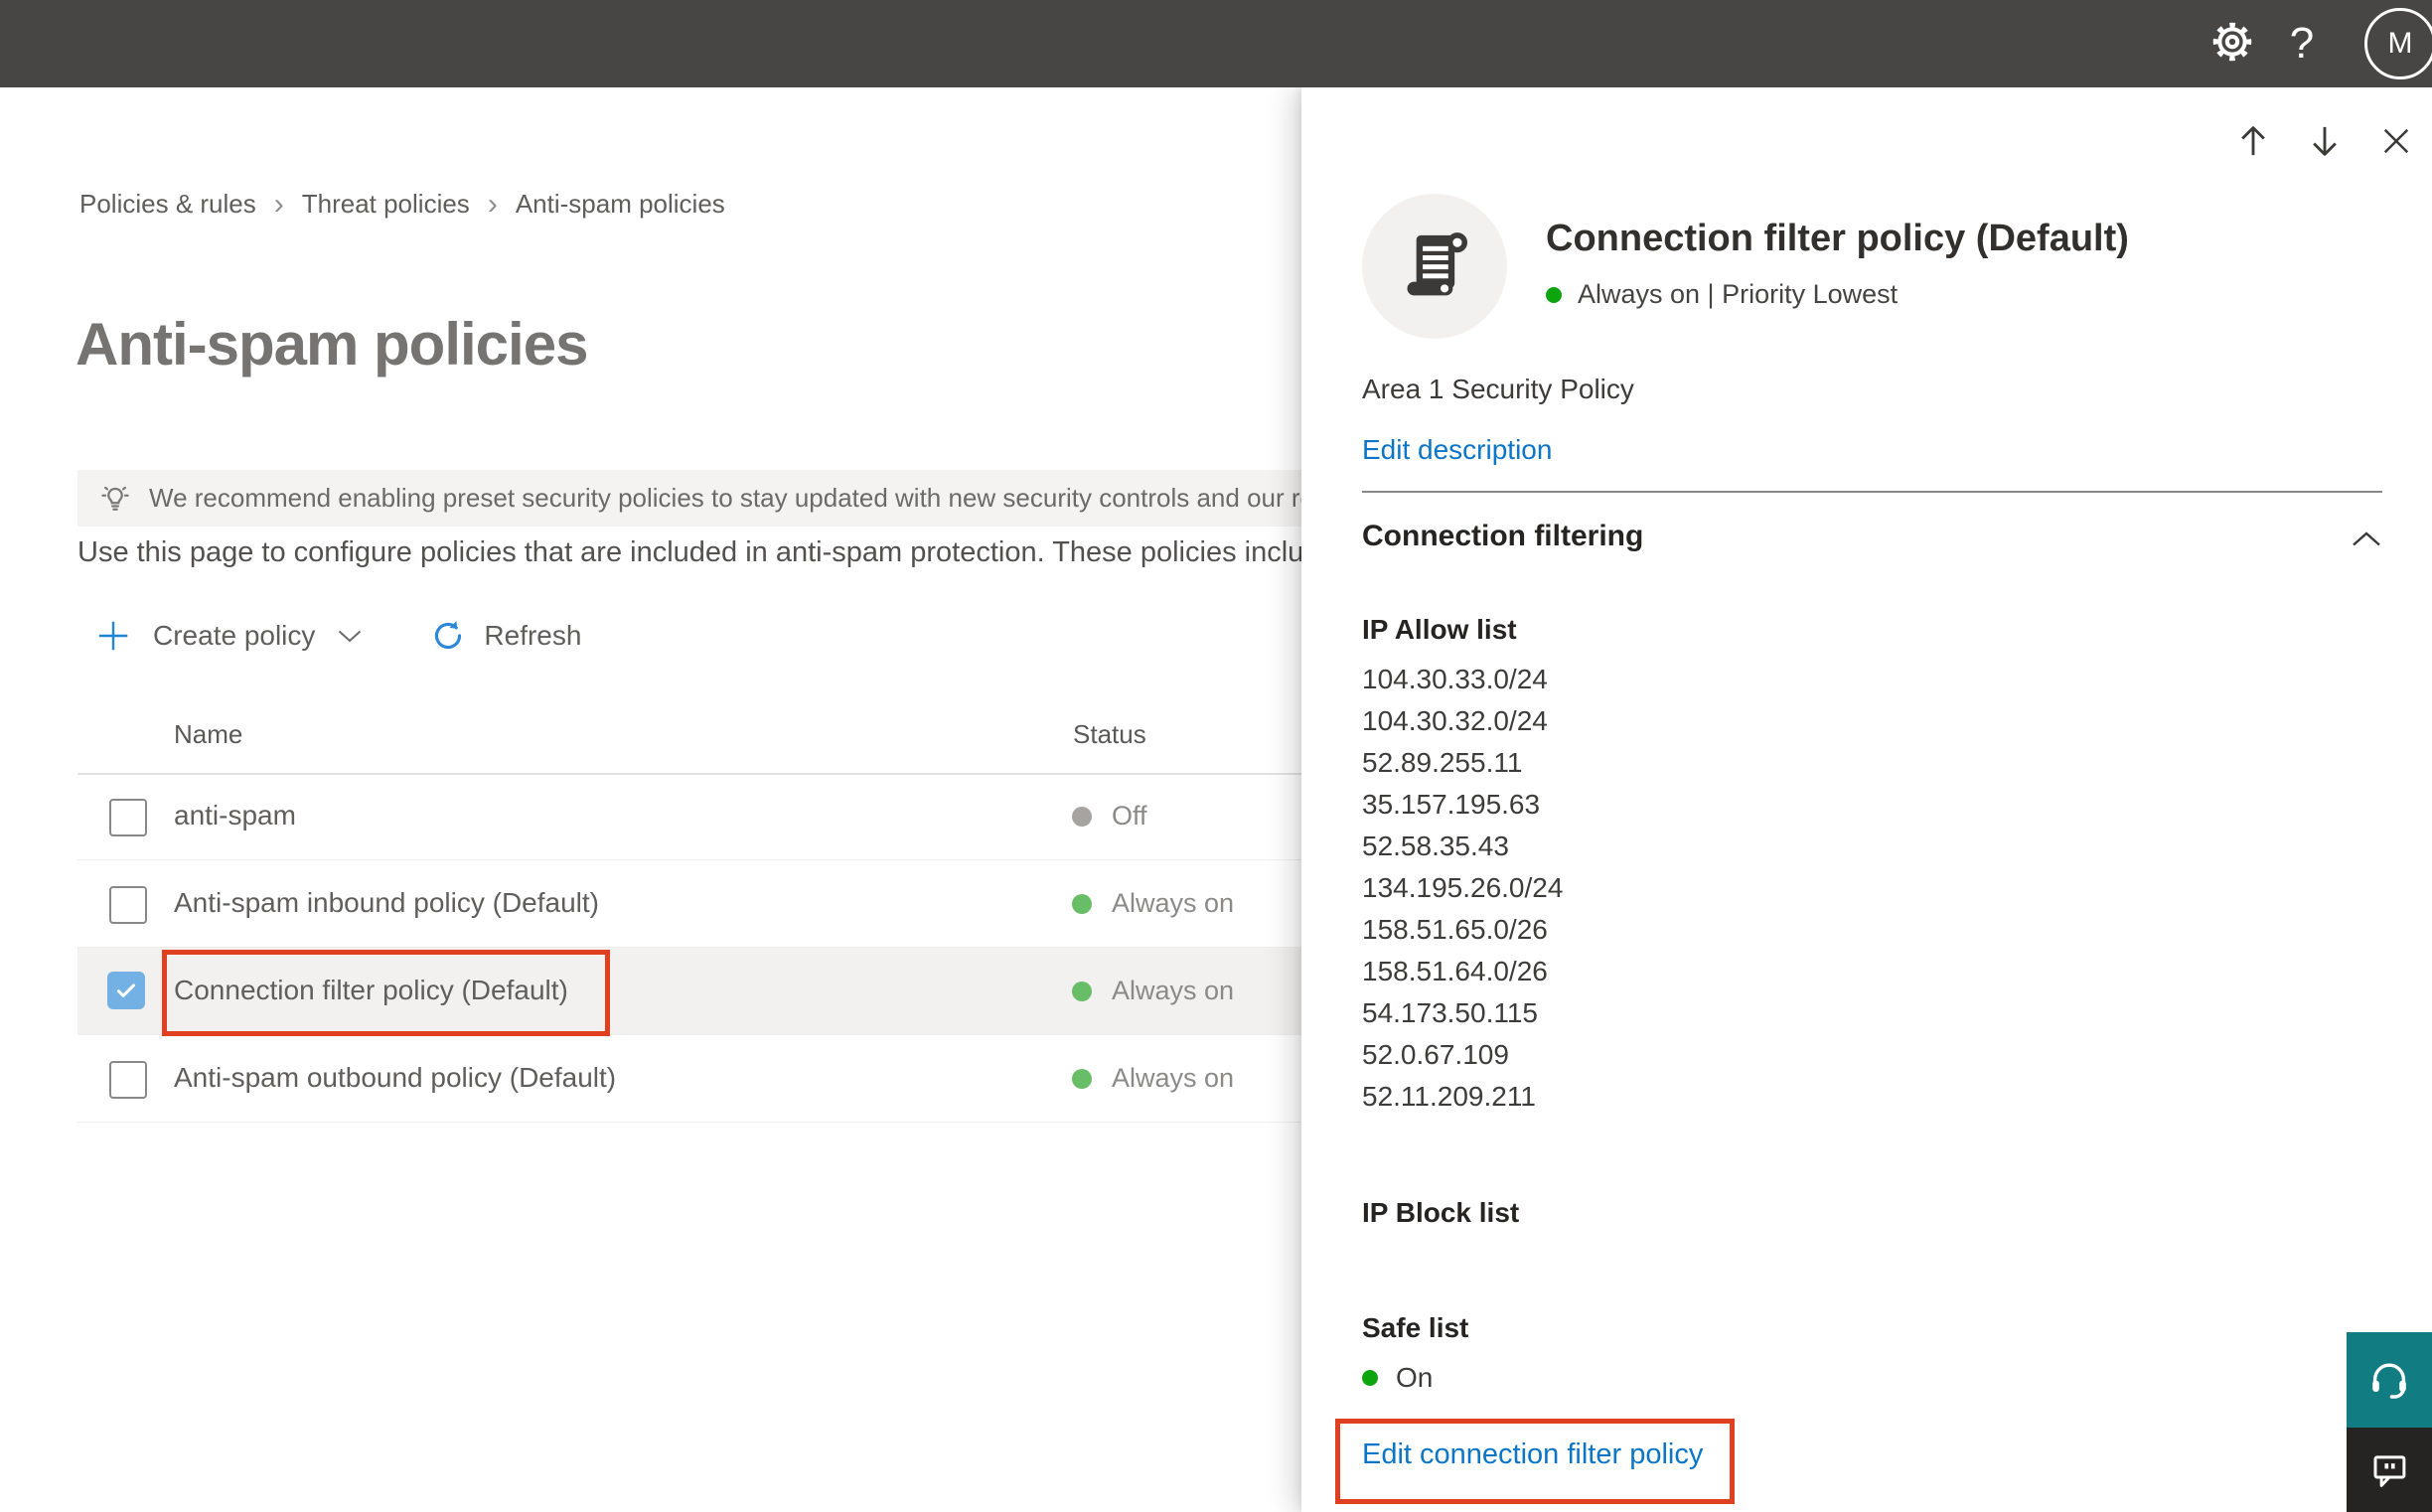 This screenshot has height=1512, width=2432. I want to click on account-button: M, so click(2384, 43).